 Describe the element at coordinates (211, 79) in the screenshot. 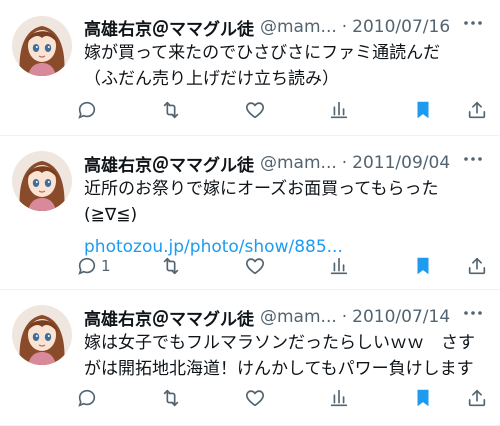

I see `tweet-text-line: （ふだん売り上げだけ立ち読み）` at that location.